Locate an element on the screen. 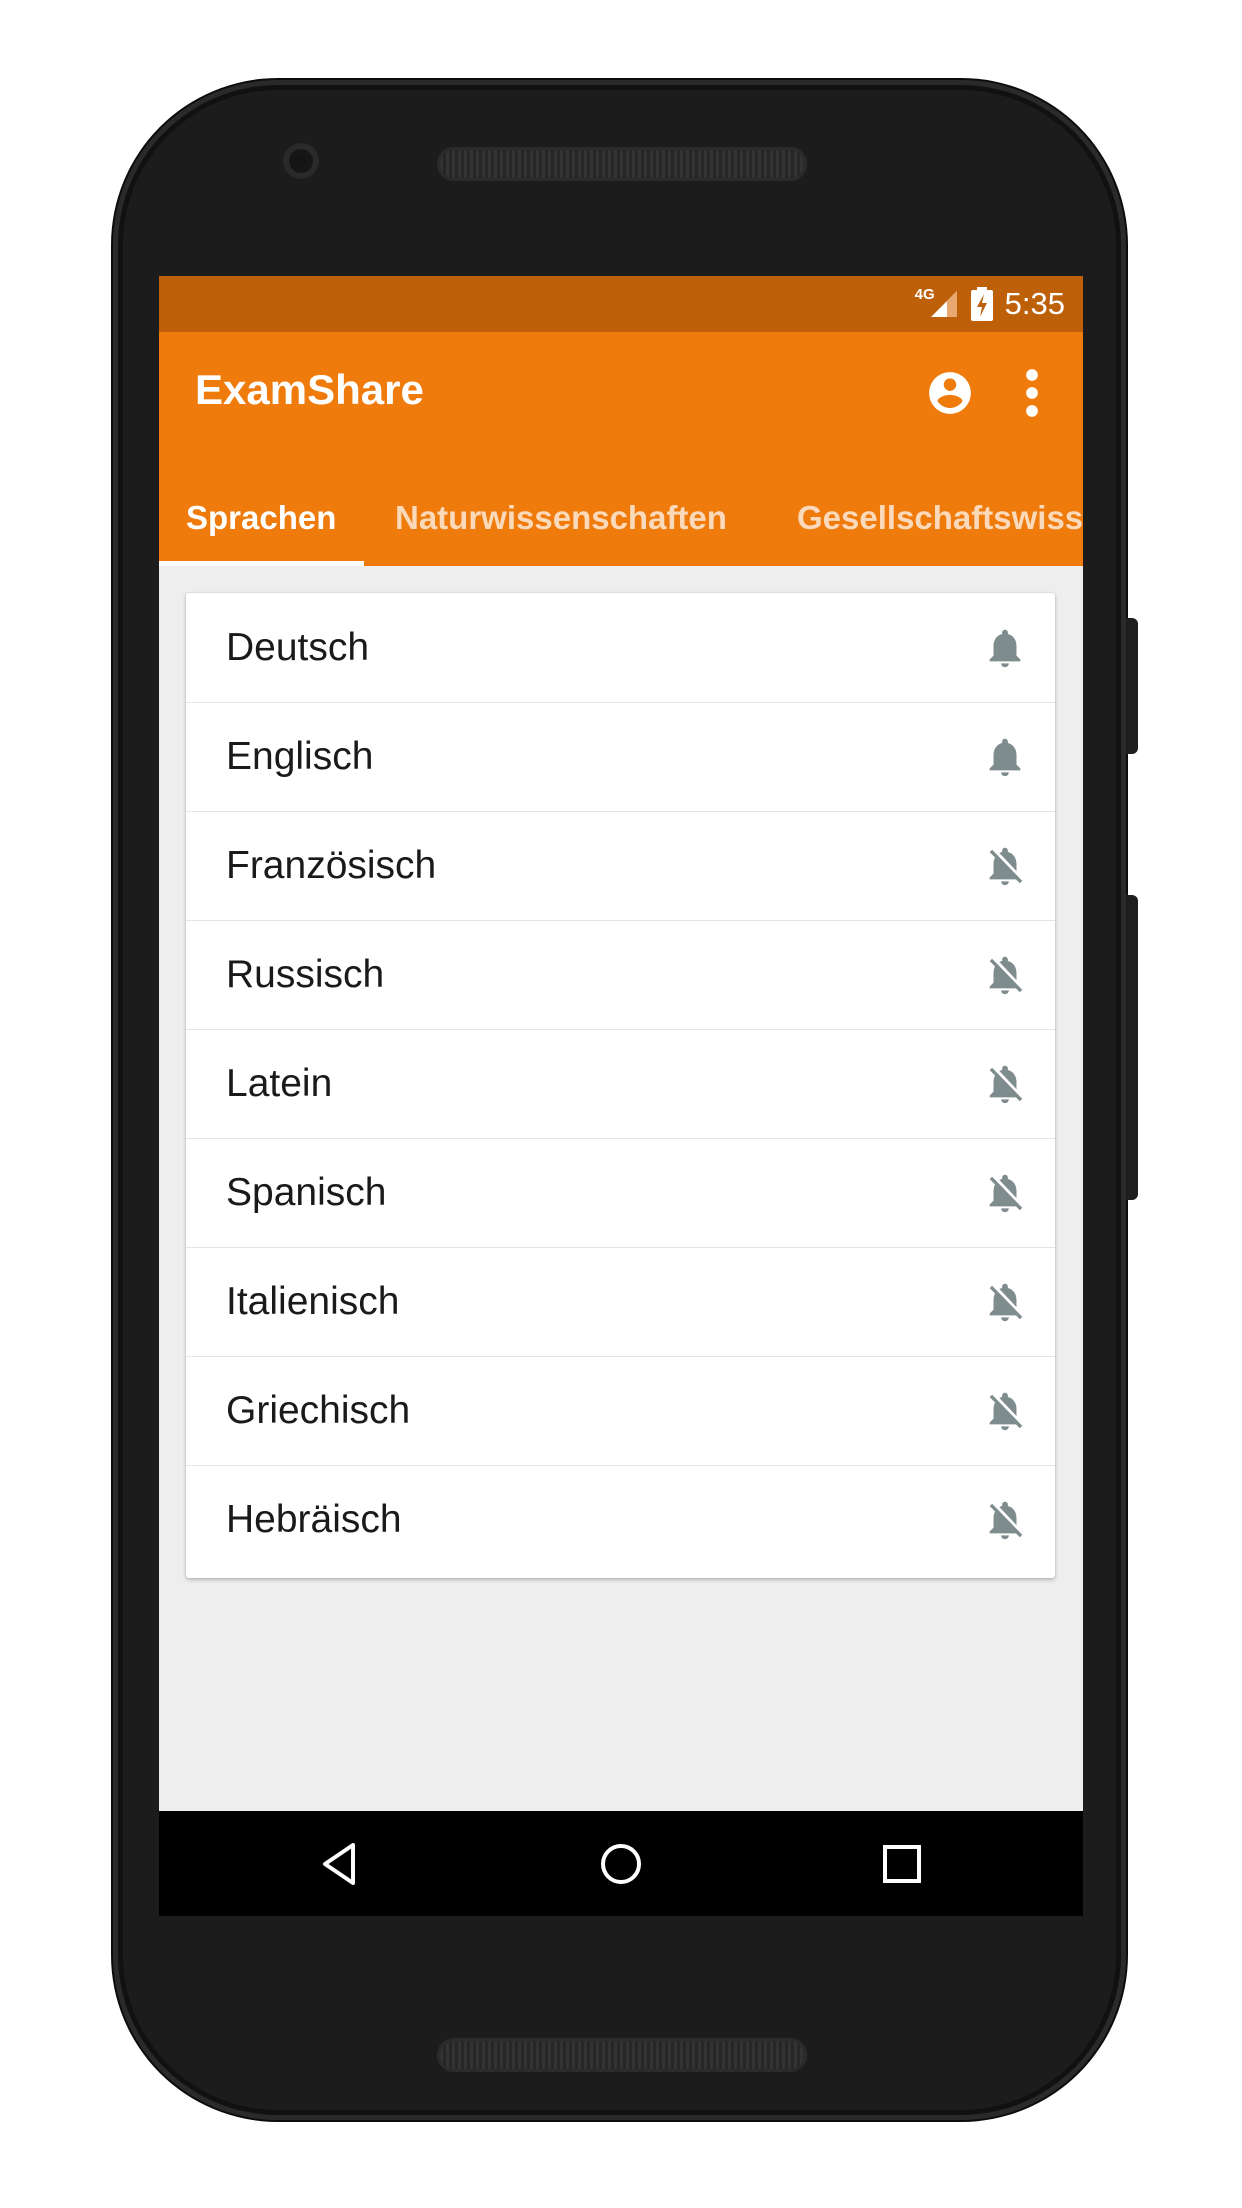 This screenshot has width=1242, height=2208. back-triangle-icon is located at coordinates (340, 1864).